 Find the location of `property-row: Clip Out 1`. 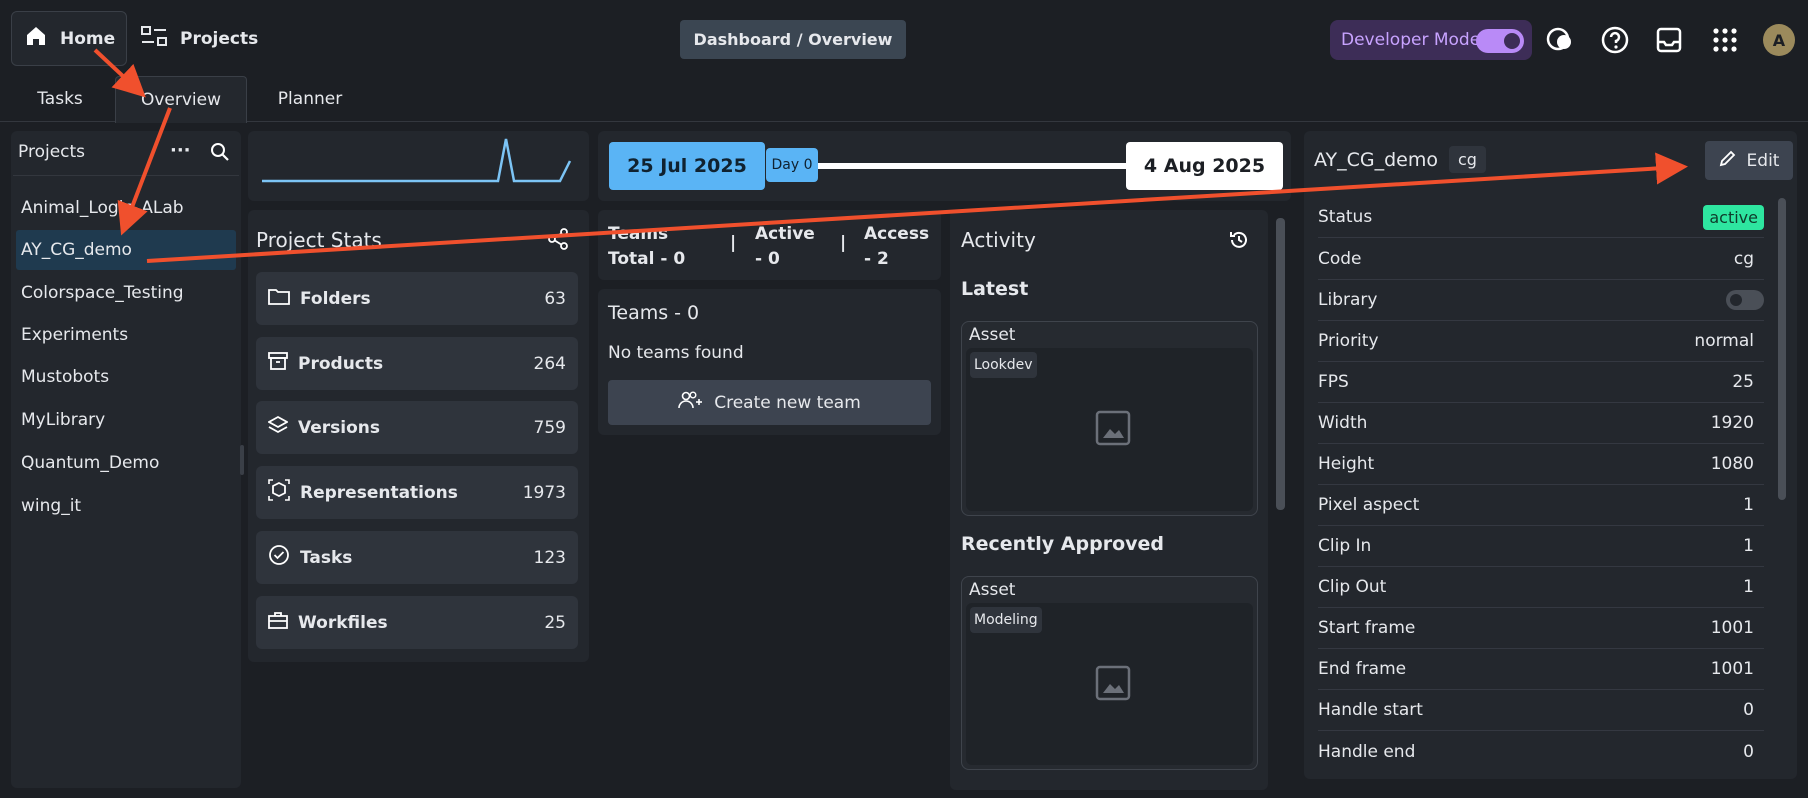

property-row: Clip Out 1 is located at coordinates (1541, 587).